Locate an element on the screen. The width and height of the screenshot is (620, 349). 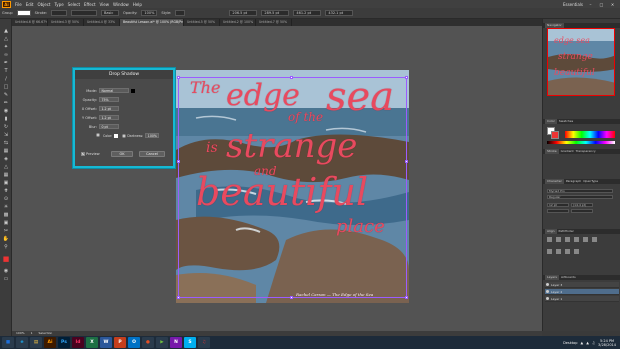
menu-file: File is located at coordinates (18, 4).